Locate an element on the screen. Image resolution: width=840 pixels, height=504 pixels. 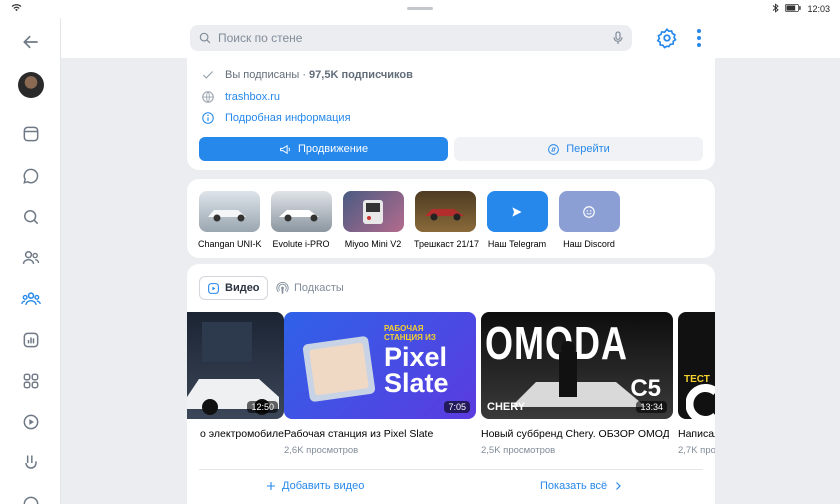
video-thumbnail: OMODA CHERY C5 13:34 is located at coordinates (577, 365).